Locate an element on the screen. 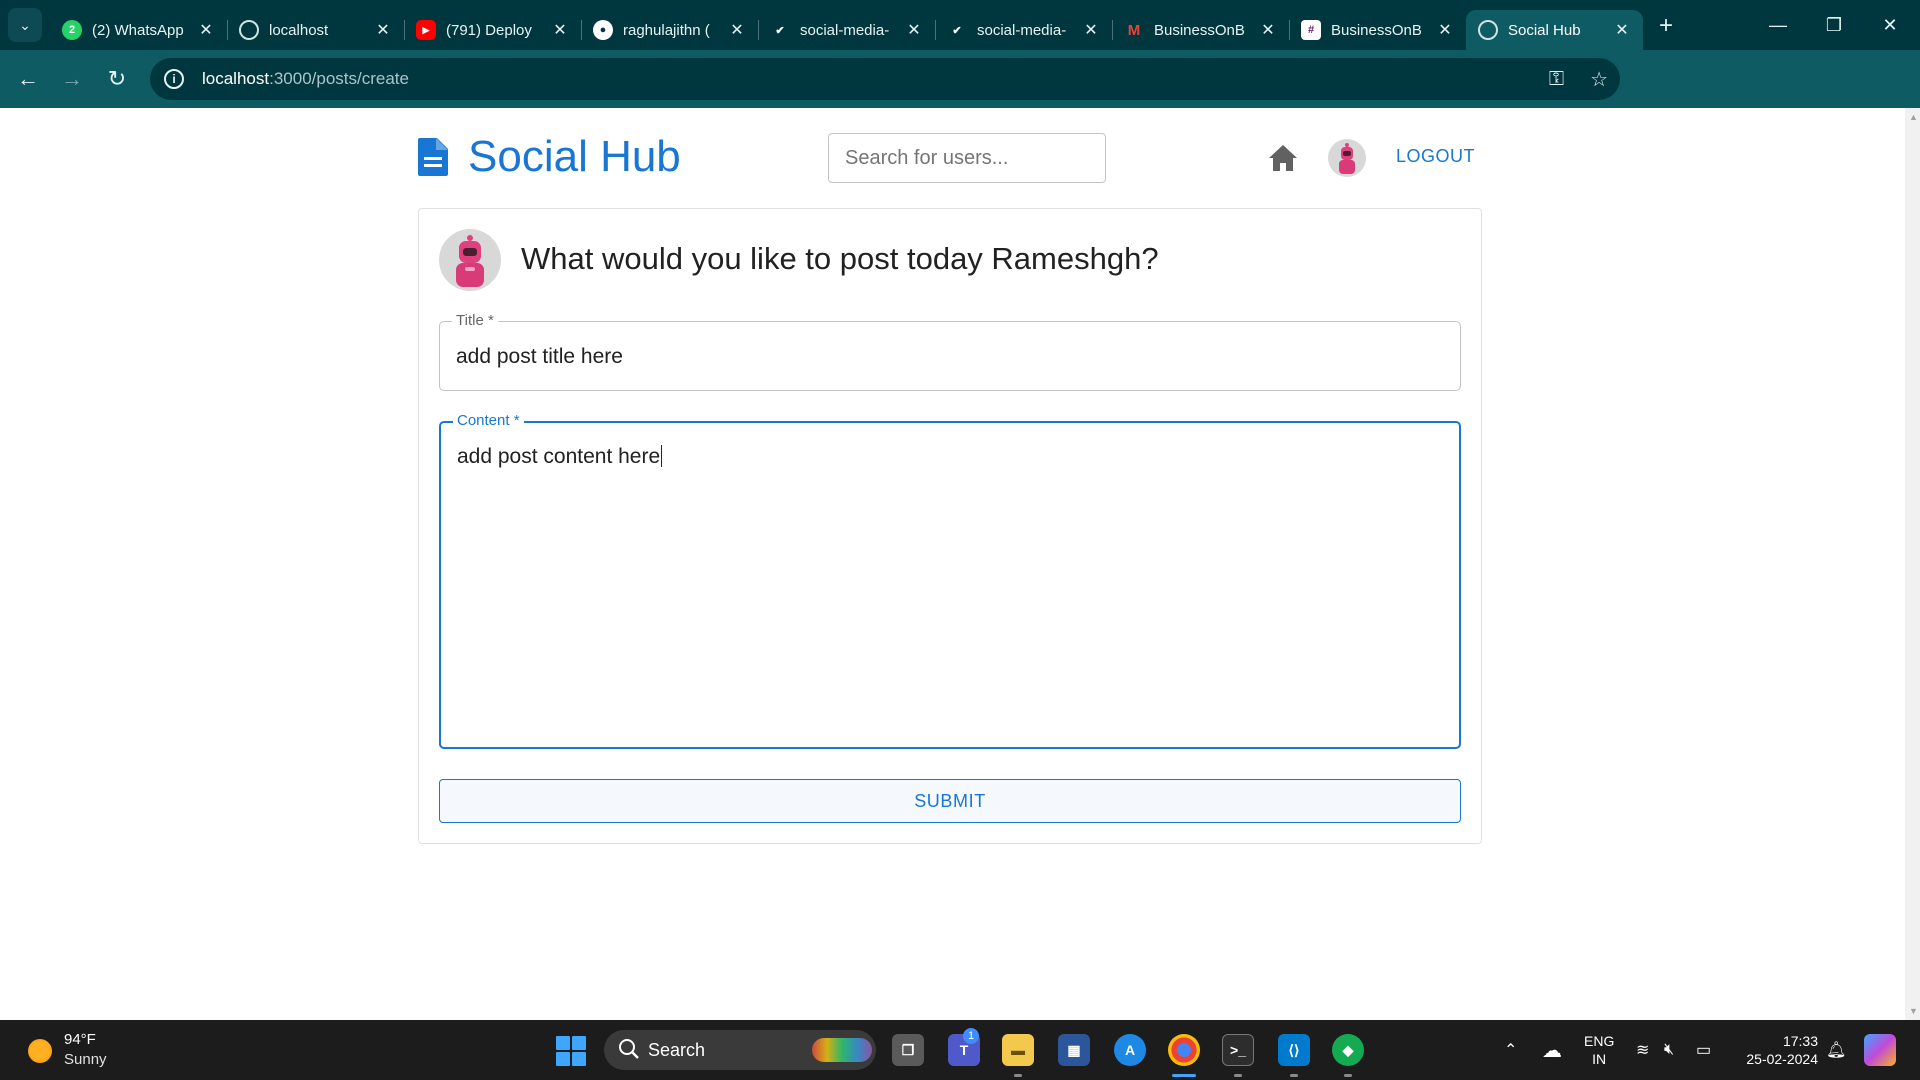  whatsapp-icon: 2 is located at coordinates (72, 30).